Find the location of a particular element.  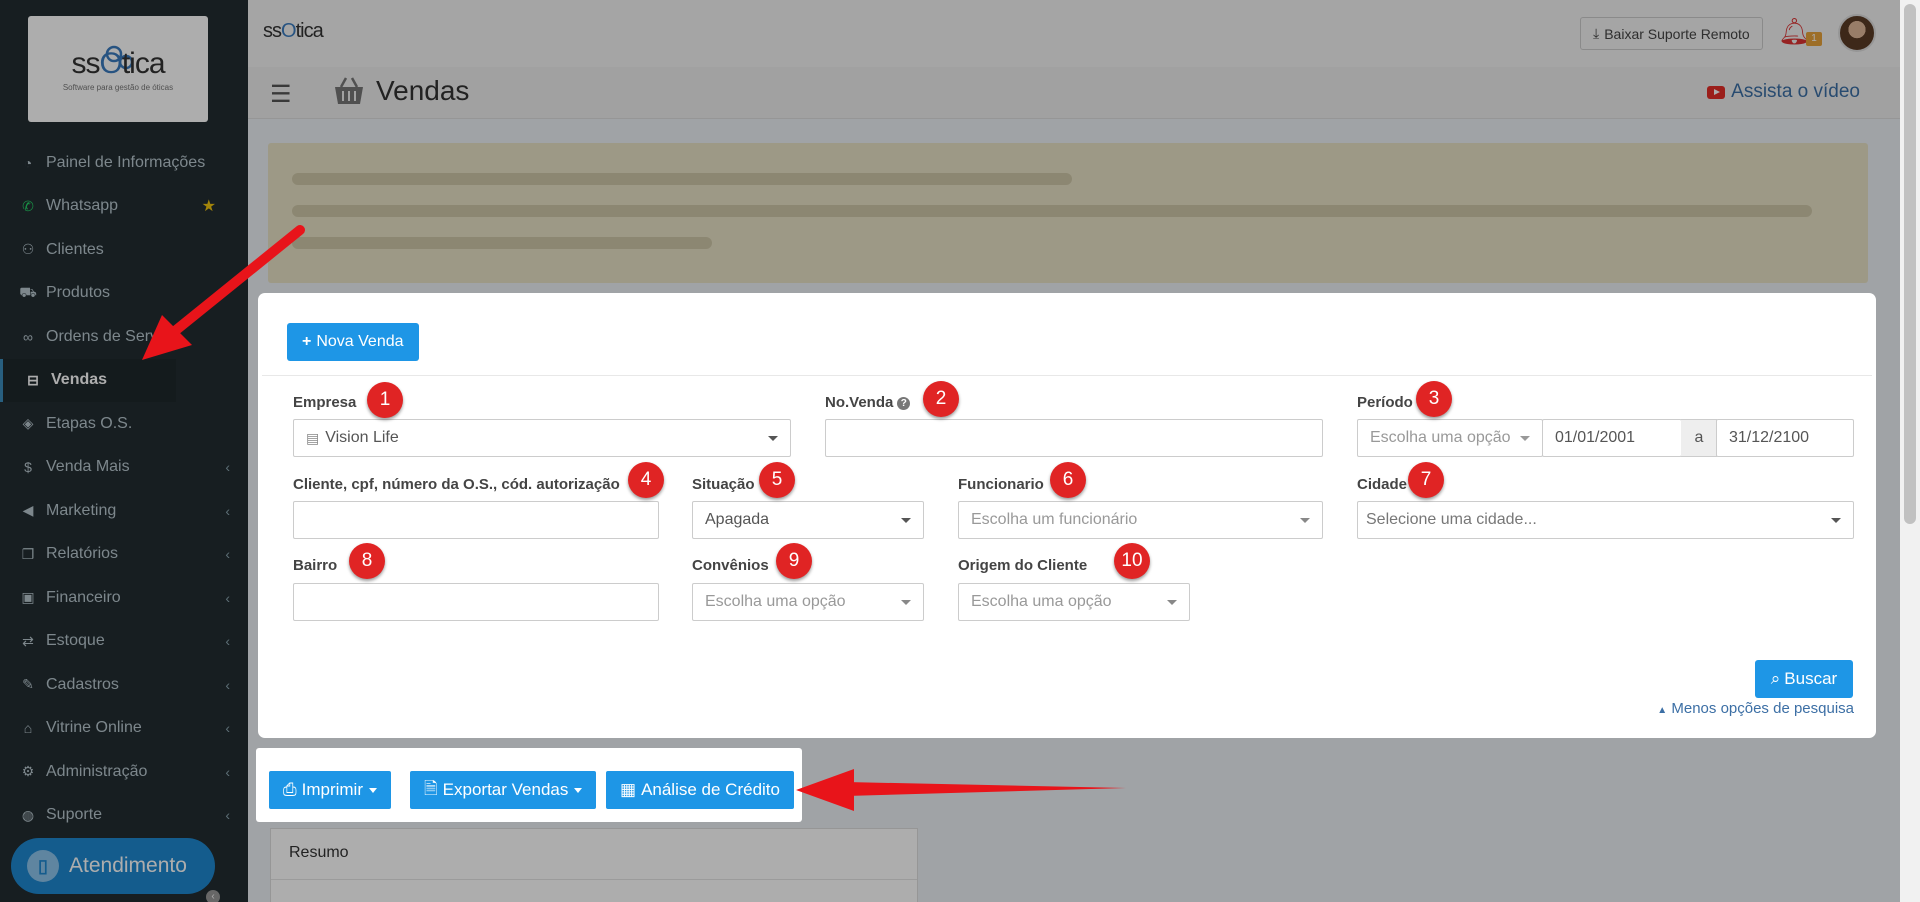

sidebar-item-painel: ◔ Painel de Informações is located at coordinates (124, 163).